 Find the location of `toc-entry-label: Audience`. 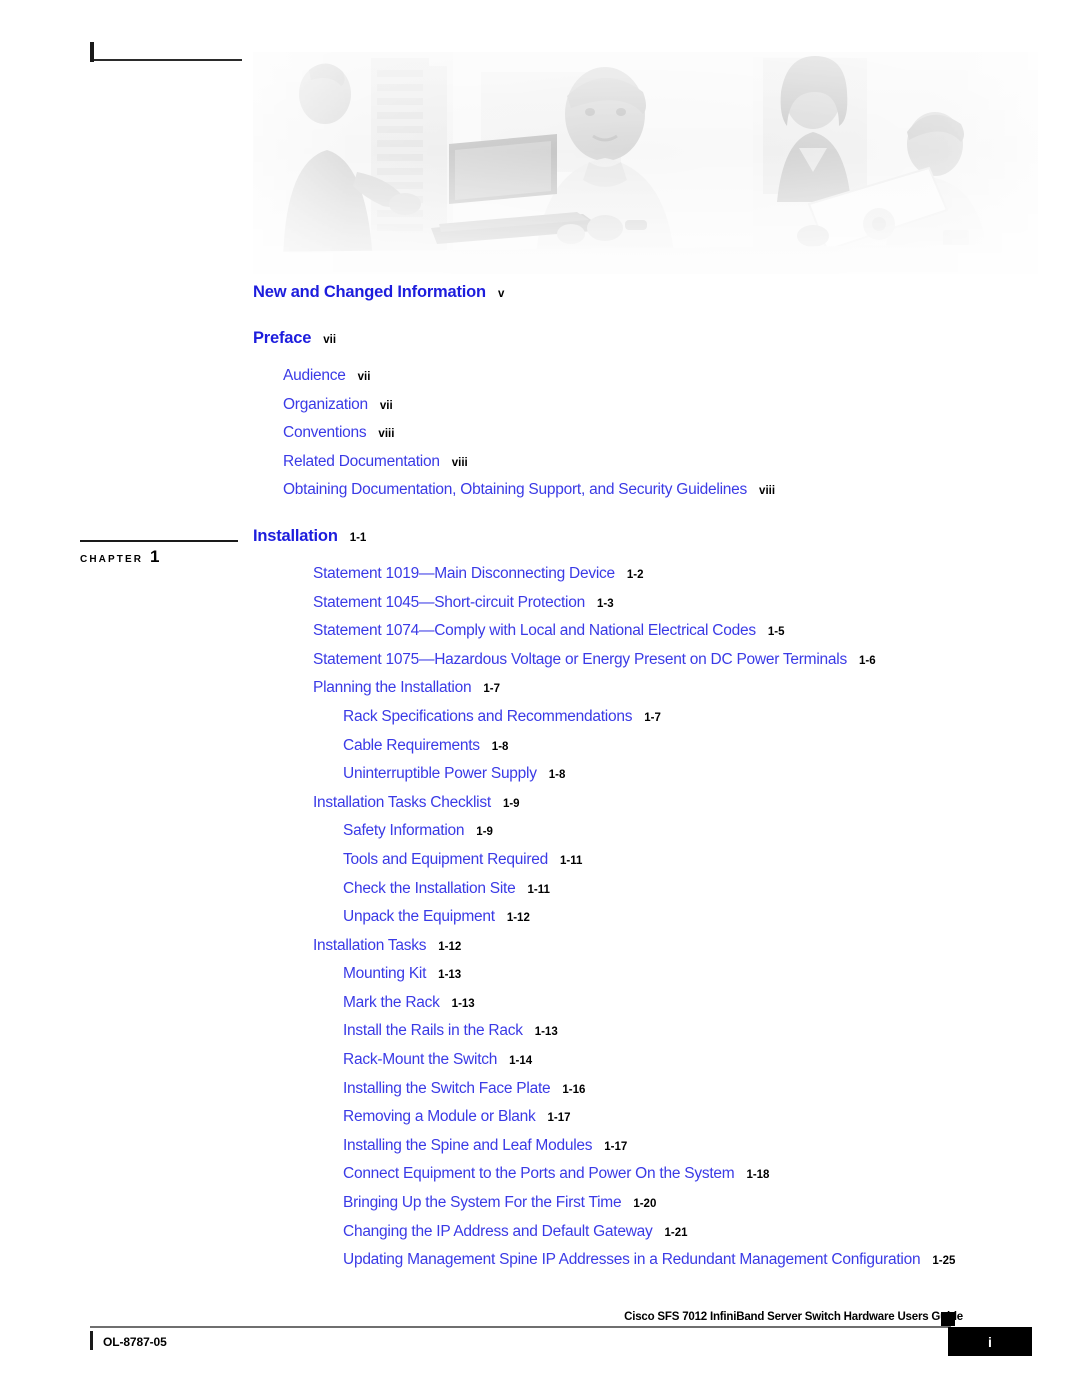

toc-entry-label: Audience is located at coordinates (314, 375).